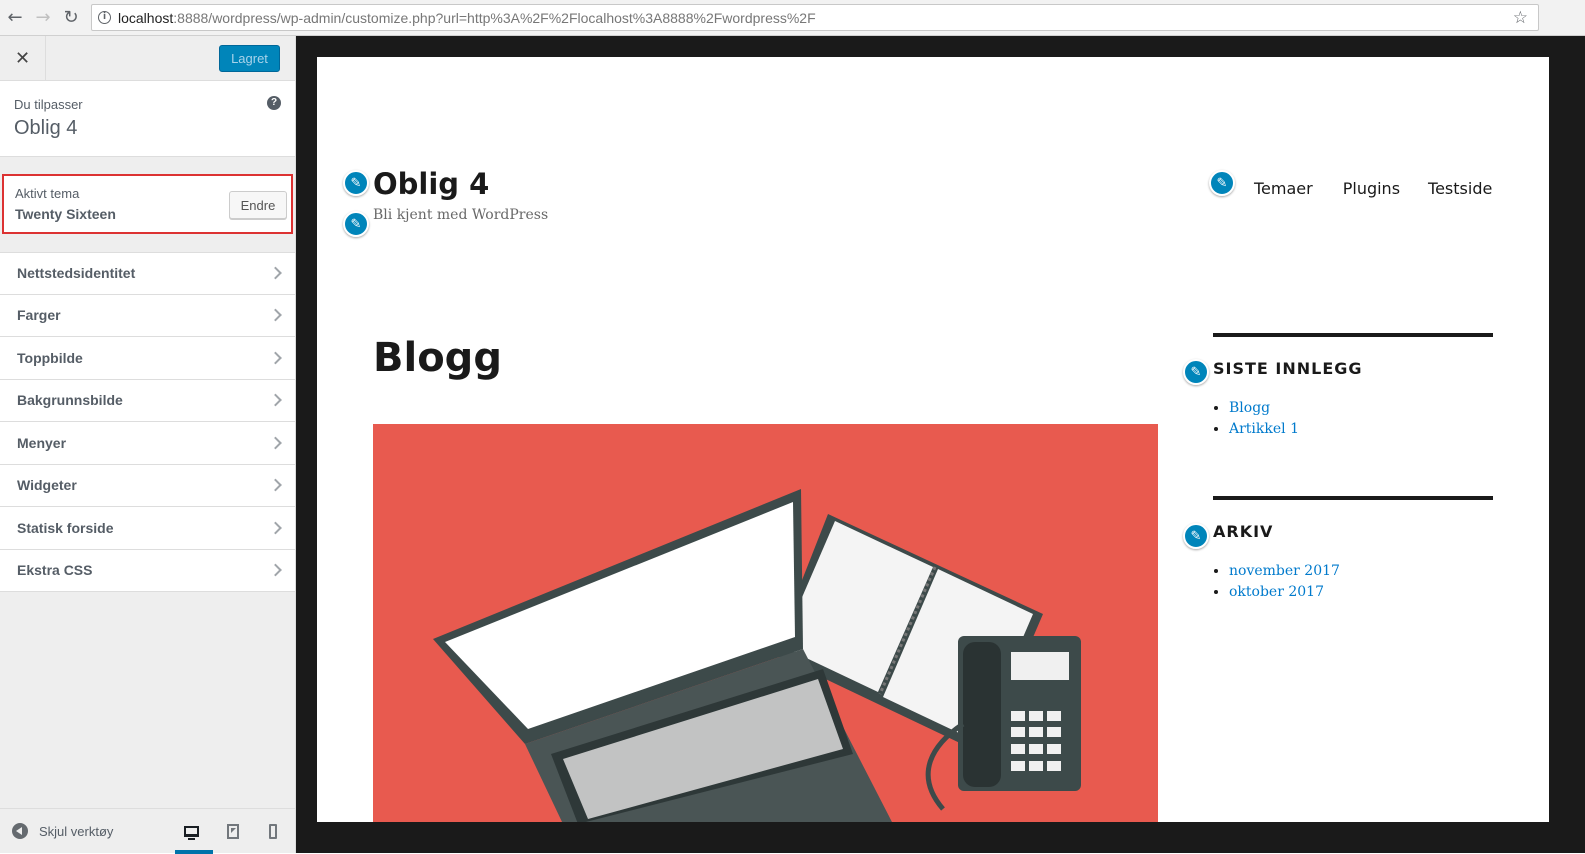 The image size is (1585, 854). What do you see at coordinates (65, 527) in the screenshot?
I see `section-label: Statisk forside` at bounding box center [65, 527].